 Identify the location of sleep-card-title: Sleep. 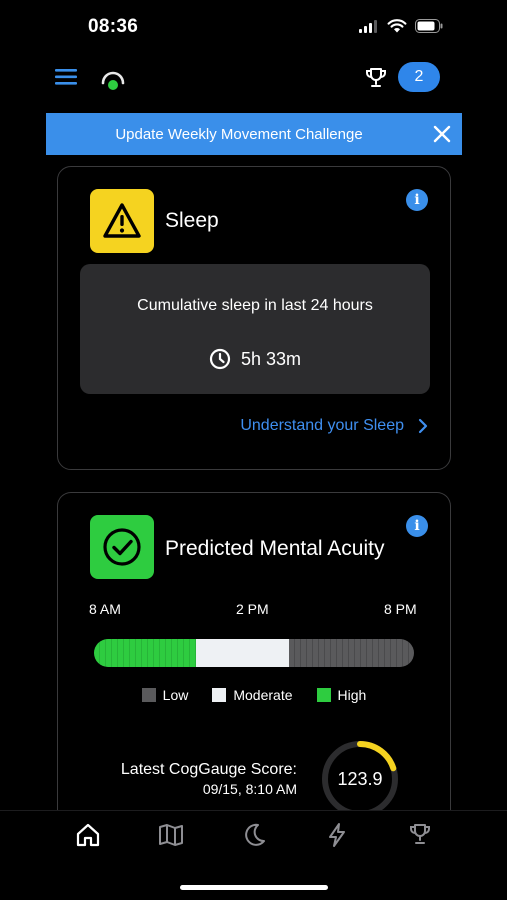
(192, 220).